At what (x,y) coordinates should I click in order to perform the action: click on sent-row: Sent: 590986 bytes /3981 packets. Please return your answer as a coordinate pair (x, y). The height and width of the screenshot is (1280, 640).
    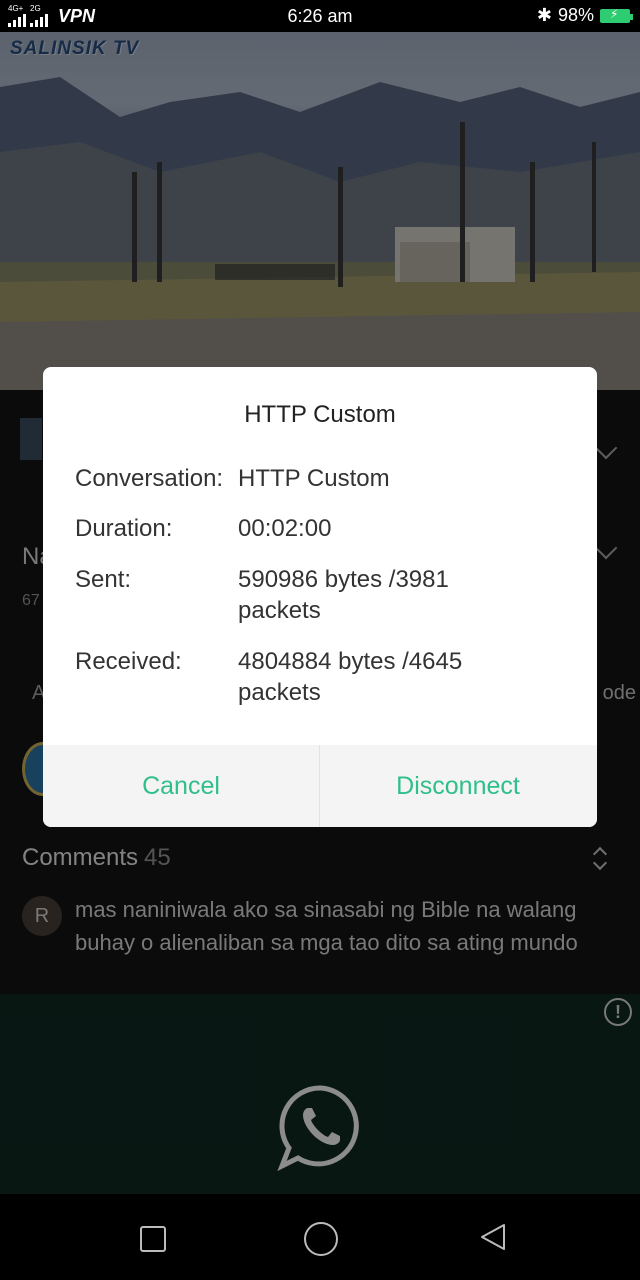
    Looking at the image, I should click on (306, 595).